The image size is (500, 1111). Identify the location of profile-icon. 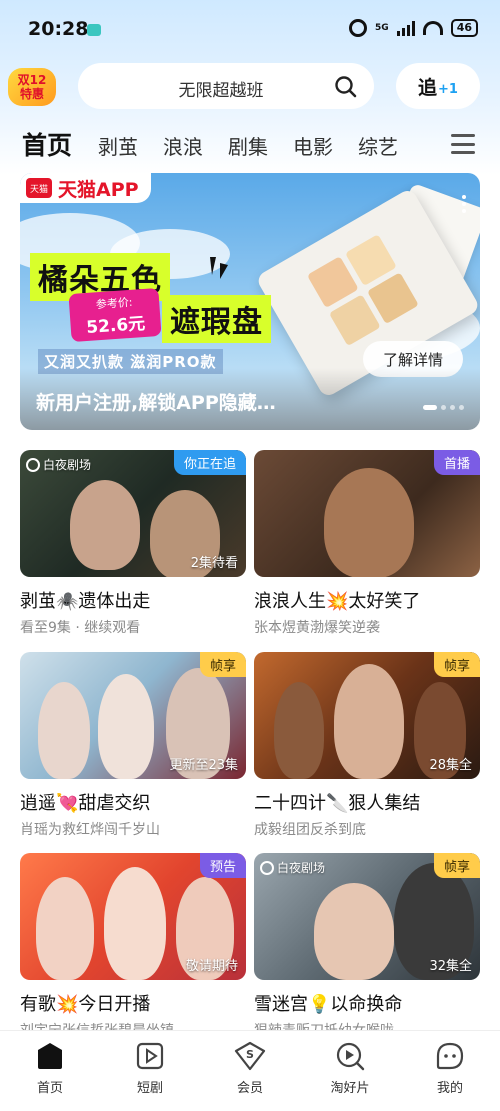
(450, 1056).